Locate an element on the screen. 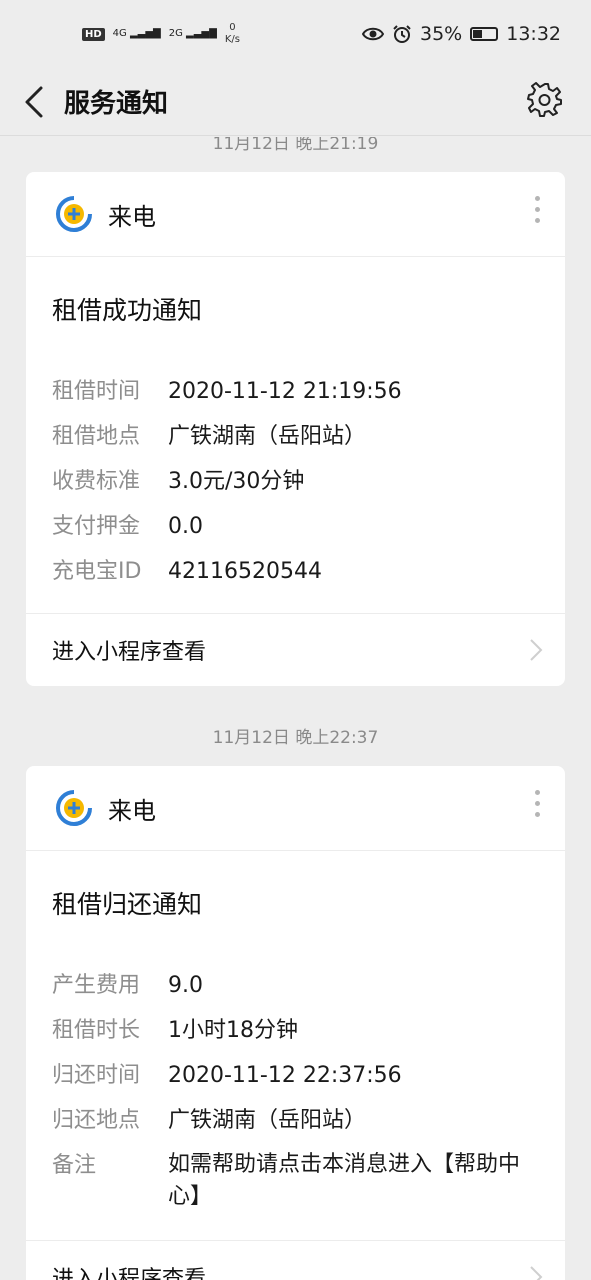 Image resolution: width=591 pixels, height=1280 pixels. net-speed-unit: K/s is located at coordinates (232, 39).